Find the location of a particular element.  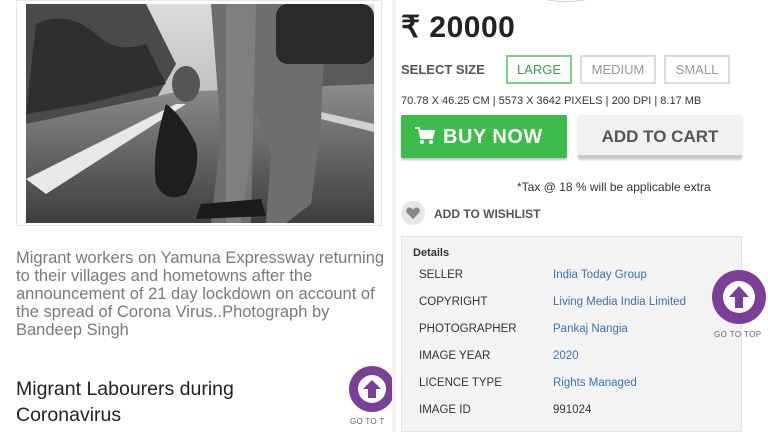

go-to-top-label-left: GO TO T is located at coordinates (367, 421).